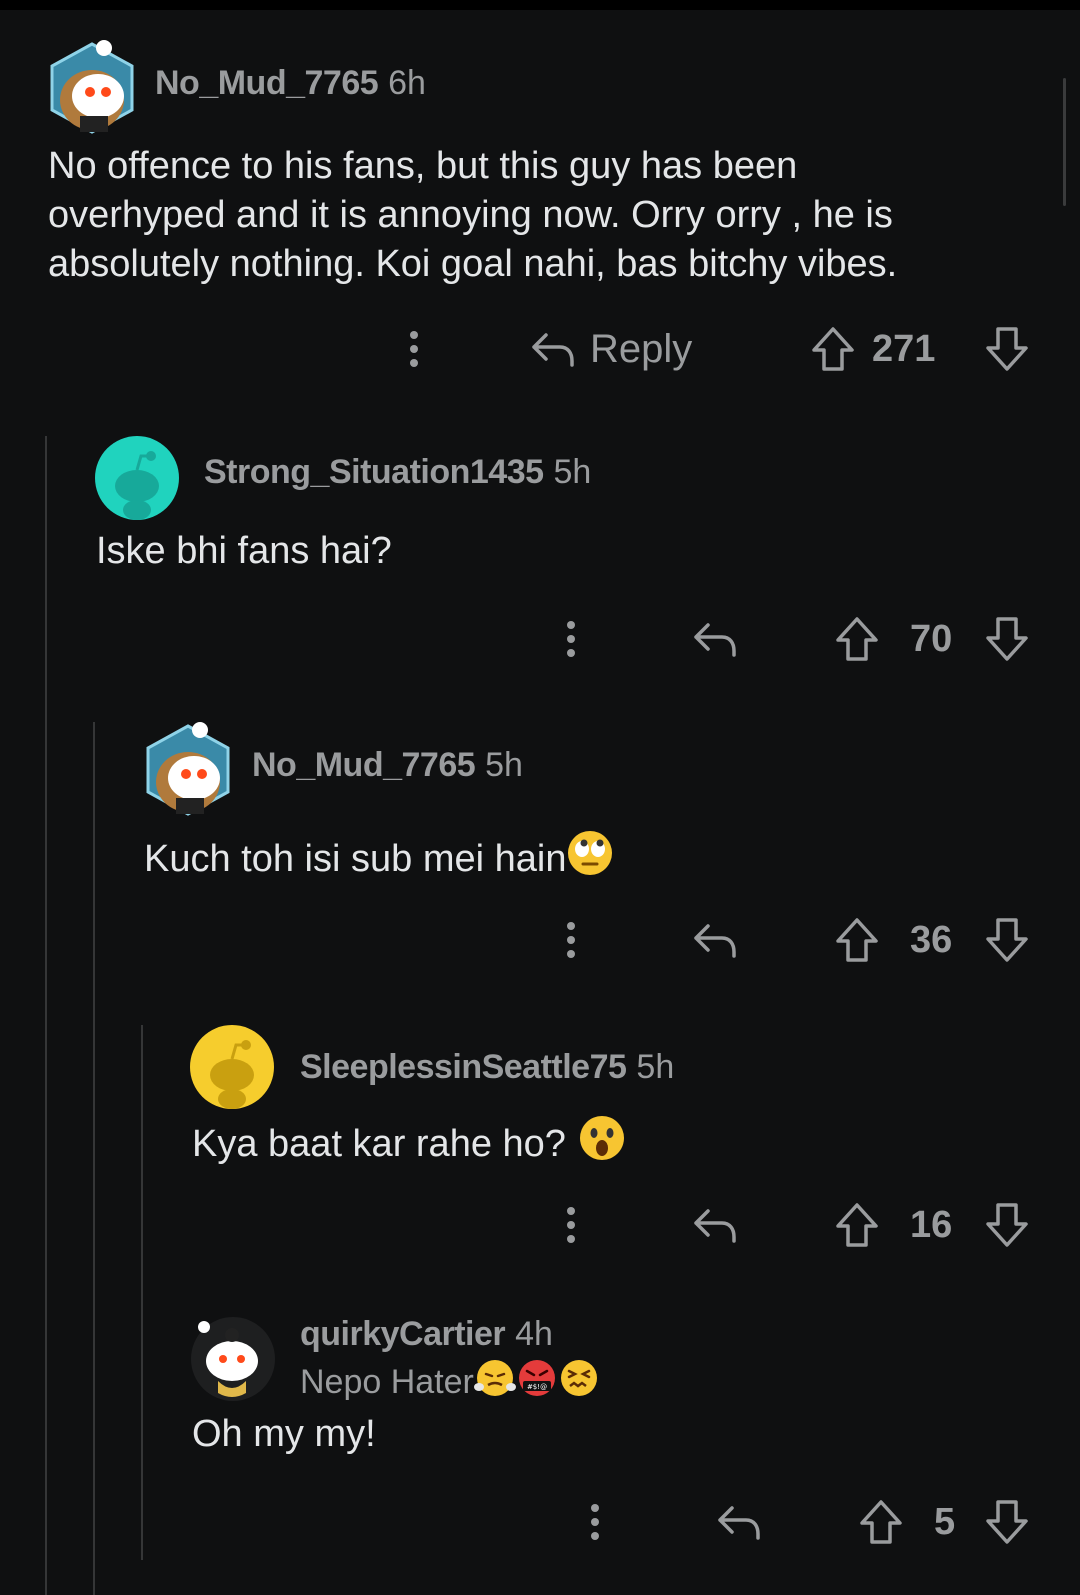 Image resolution: width=1080 pixels, height=1595 pixels. Describe the element at coordinates (463, 1067) in the screenshot. I see `username: SleeplessinSeattle75` at that location.